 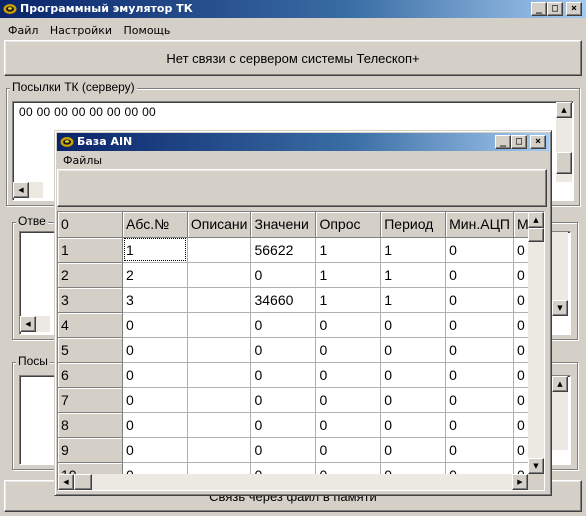 What do you see at coordinates (283, 300) in the screenshot?
I see `grid-cell: 34660` at bounding box center [283, 300].